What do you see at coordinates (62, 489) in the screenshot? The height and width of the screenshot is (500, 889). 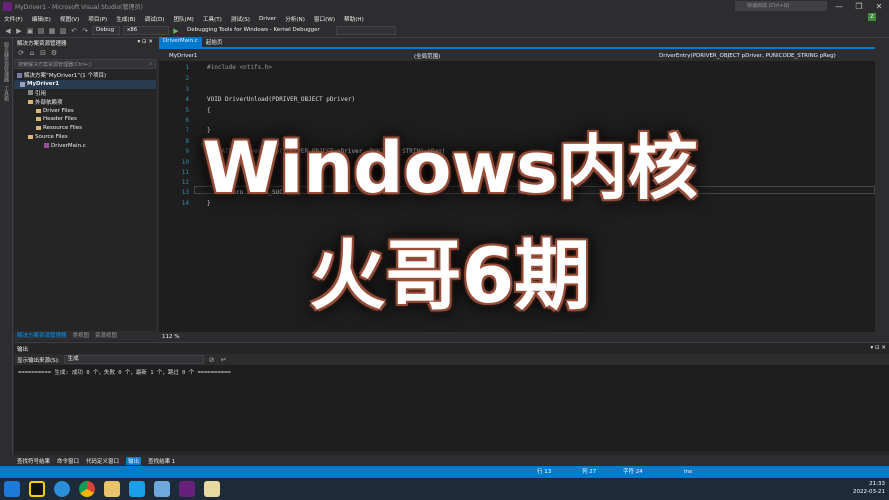 I see `browser-ie-icon` at bounding box center [62, 489].